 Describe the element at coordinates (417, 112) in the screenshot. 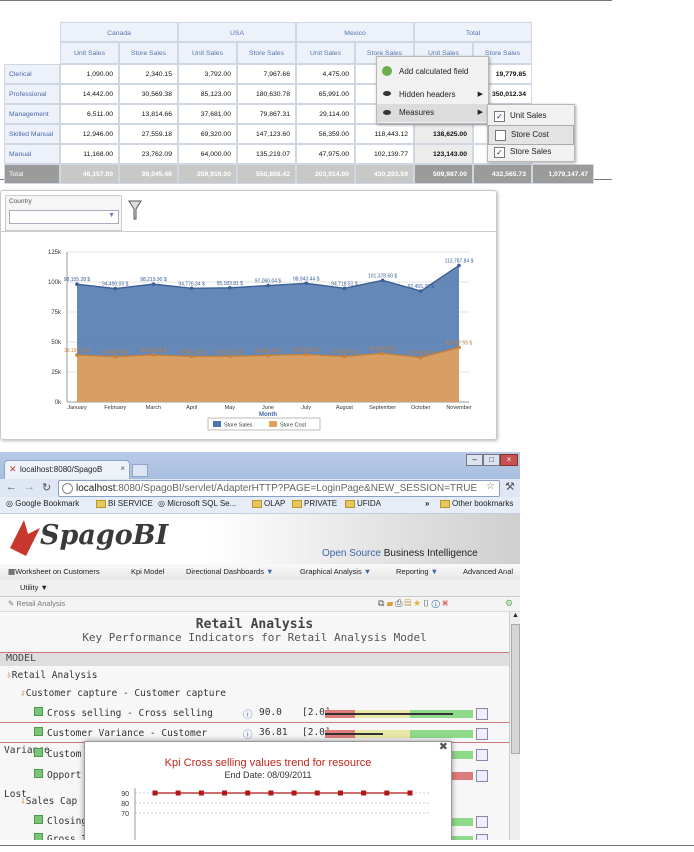

I see `menu-measures-label: Measures` at that location.